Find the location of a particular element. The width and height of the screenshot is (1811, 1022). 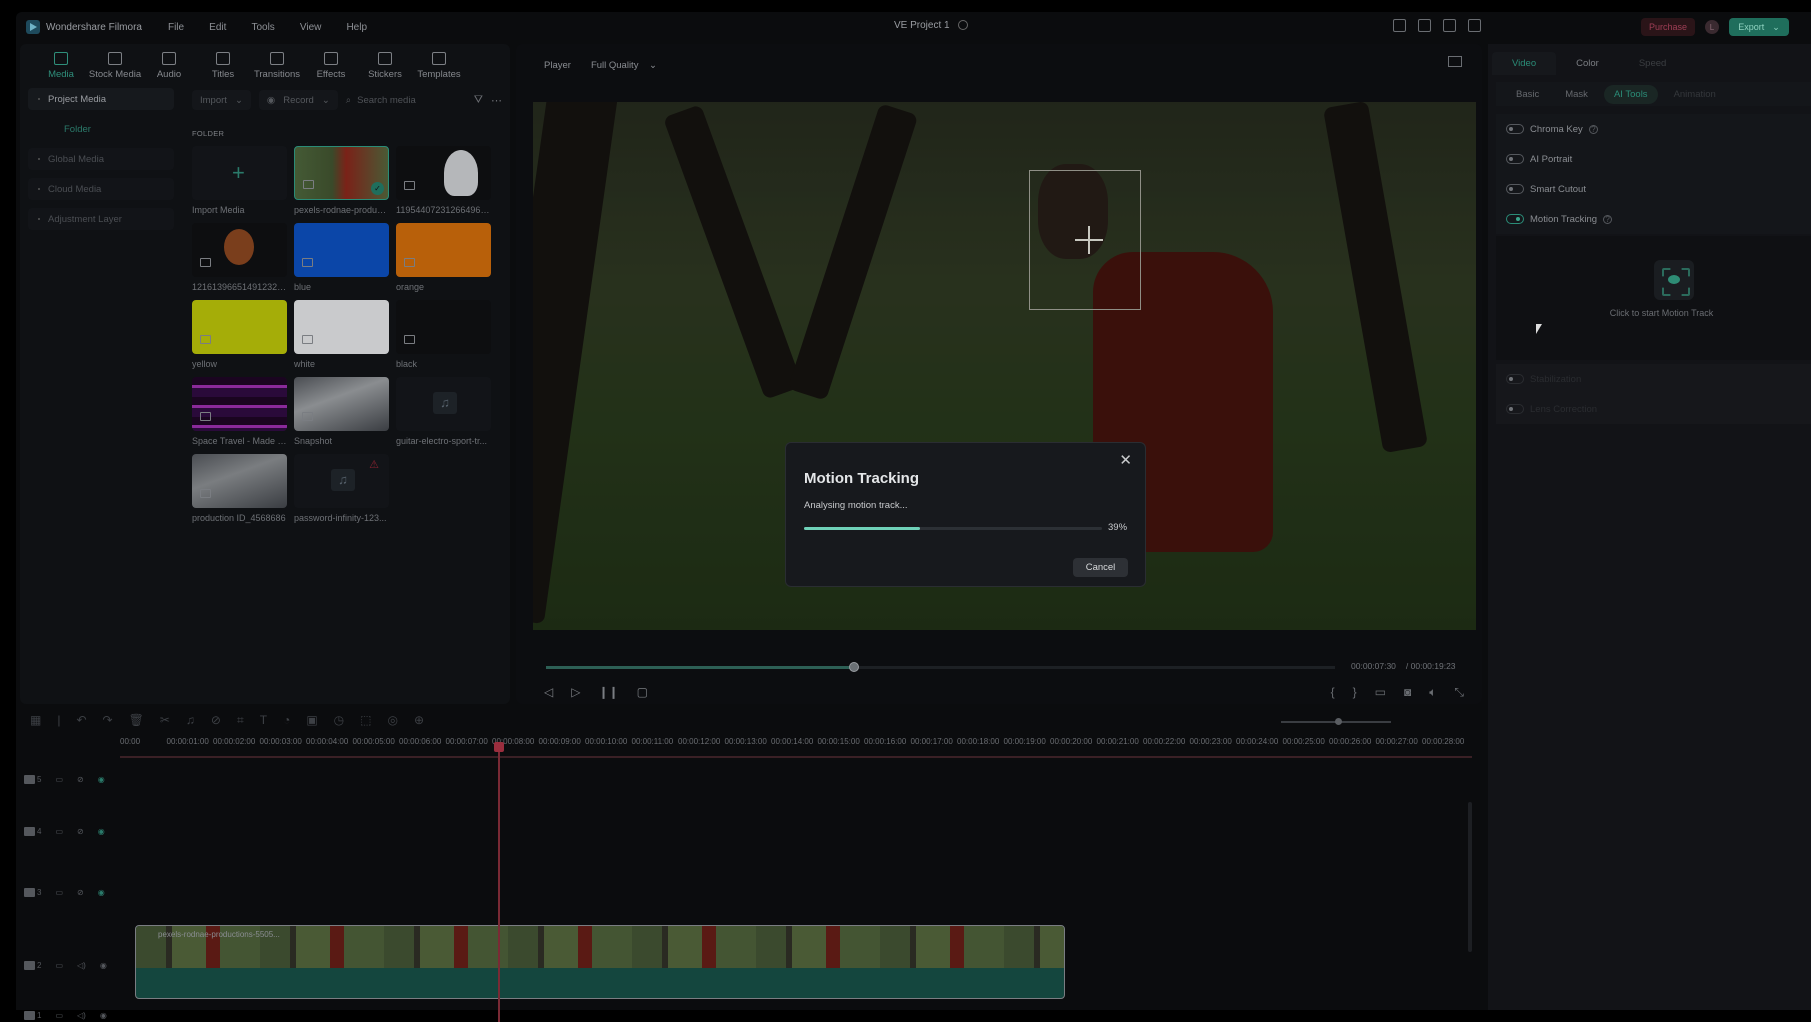

media-item: production ID_4568686 is located at coordinates (239, 490).